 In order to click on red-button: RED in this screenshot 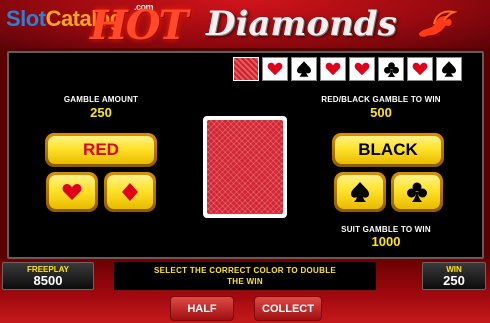, I will do `click(101, 150)`.